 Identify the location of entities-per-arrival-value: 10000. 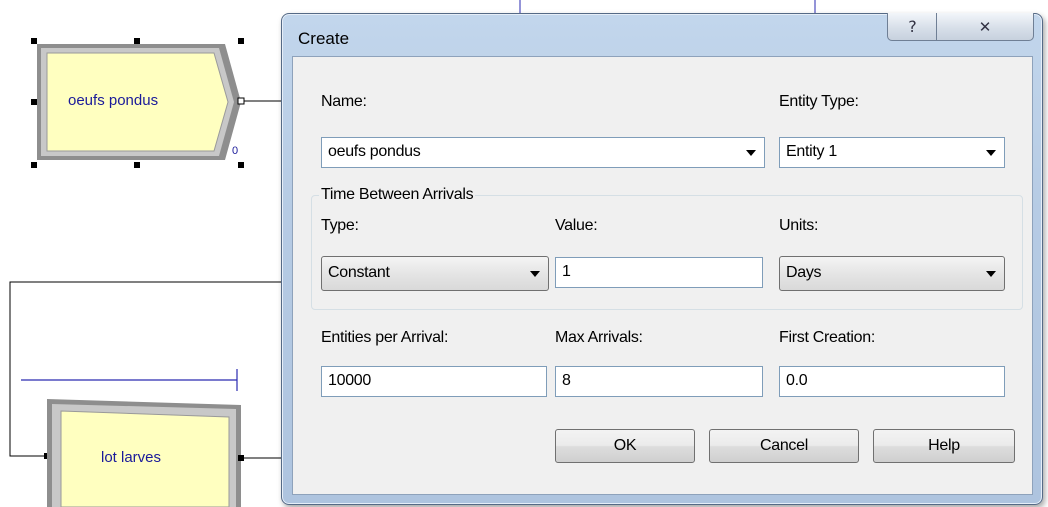
(349, 380).